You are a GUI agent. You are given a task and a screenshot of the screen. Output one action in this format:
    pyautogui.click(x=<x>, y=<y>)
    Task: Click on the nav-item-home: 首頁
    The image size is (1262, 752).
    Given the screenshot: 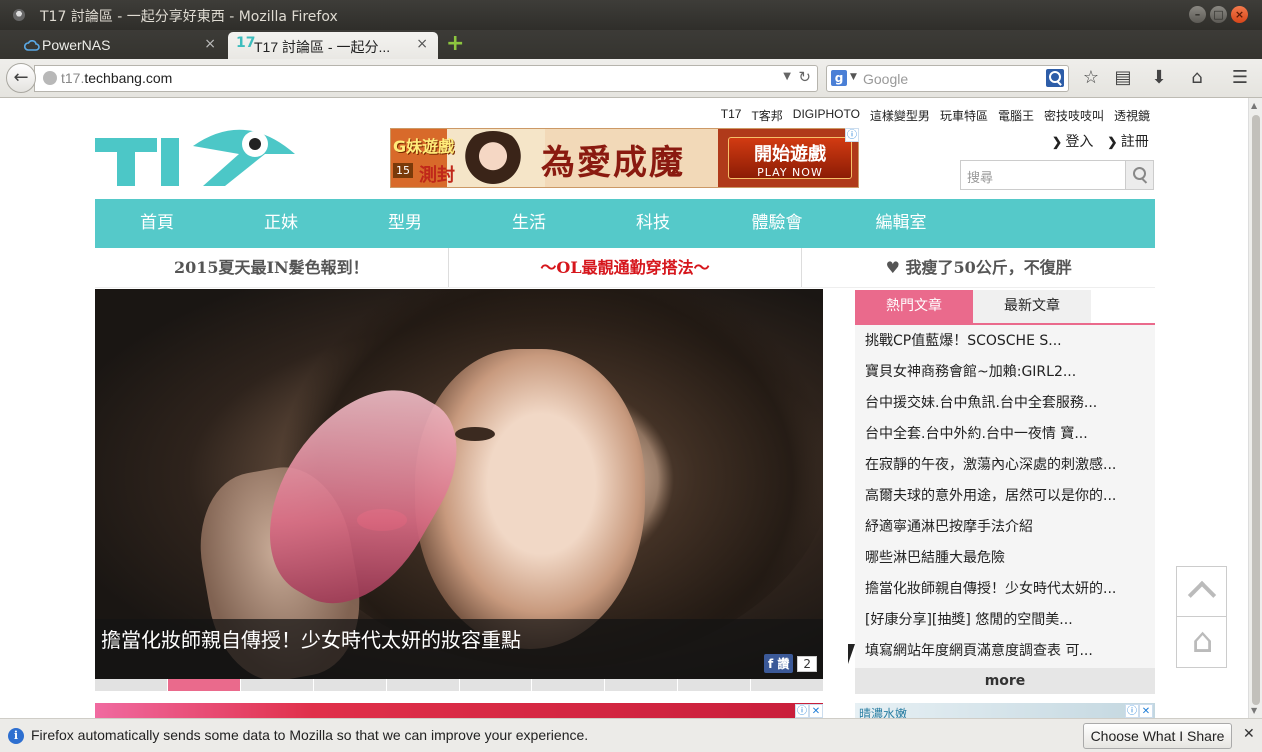 What is the action you would take?
    pyautogui.click(x=157, y=223)
    